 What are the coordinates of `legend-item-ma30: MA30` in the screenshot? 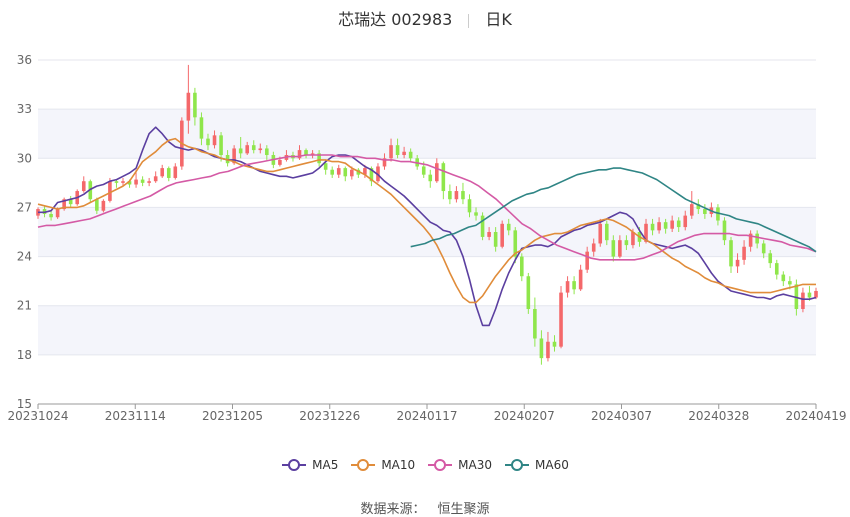 It's located at (459, 465).